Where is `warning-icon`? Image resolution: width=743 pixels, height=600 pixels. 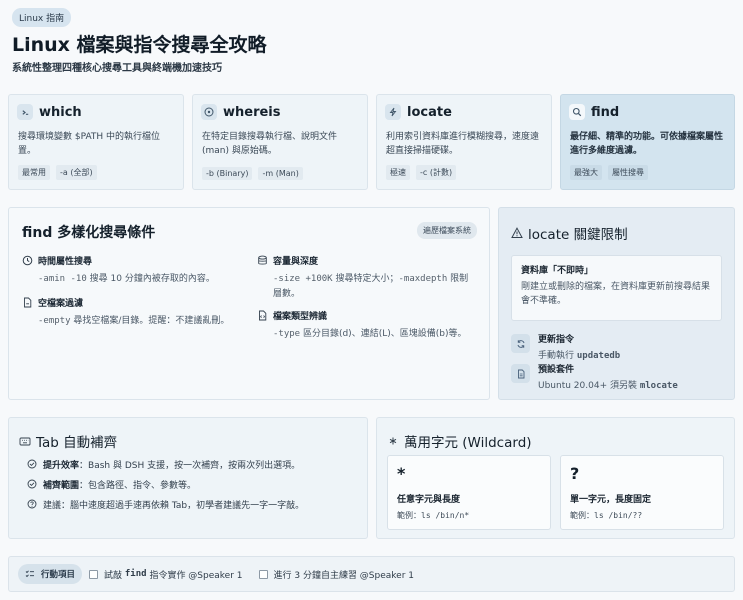
warning-icon is located at coordinates (517, 233).